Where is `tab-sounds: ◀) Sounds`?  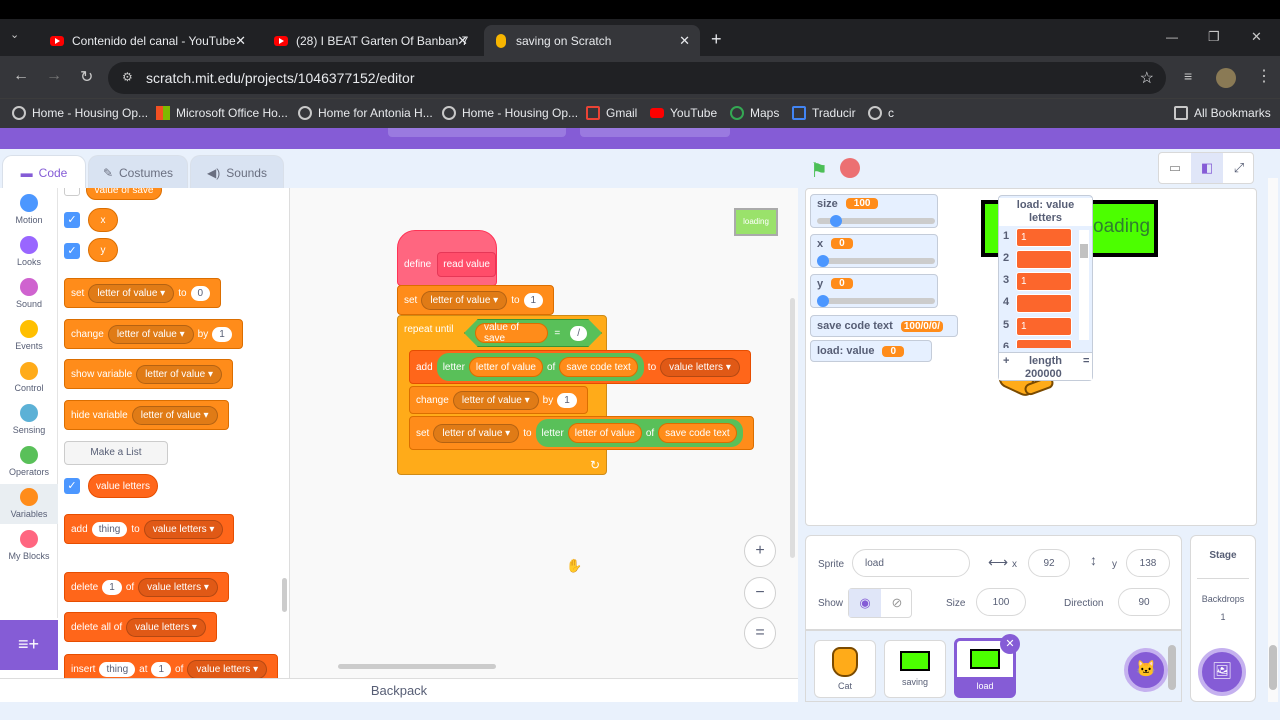
tab-sounds: ◀) Sounds is located at coordinates (237, 172).